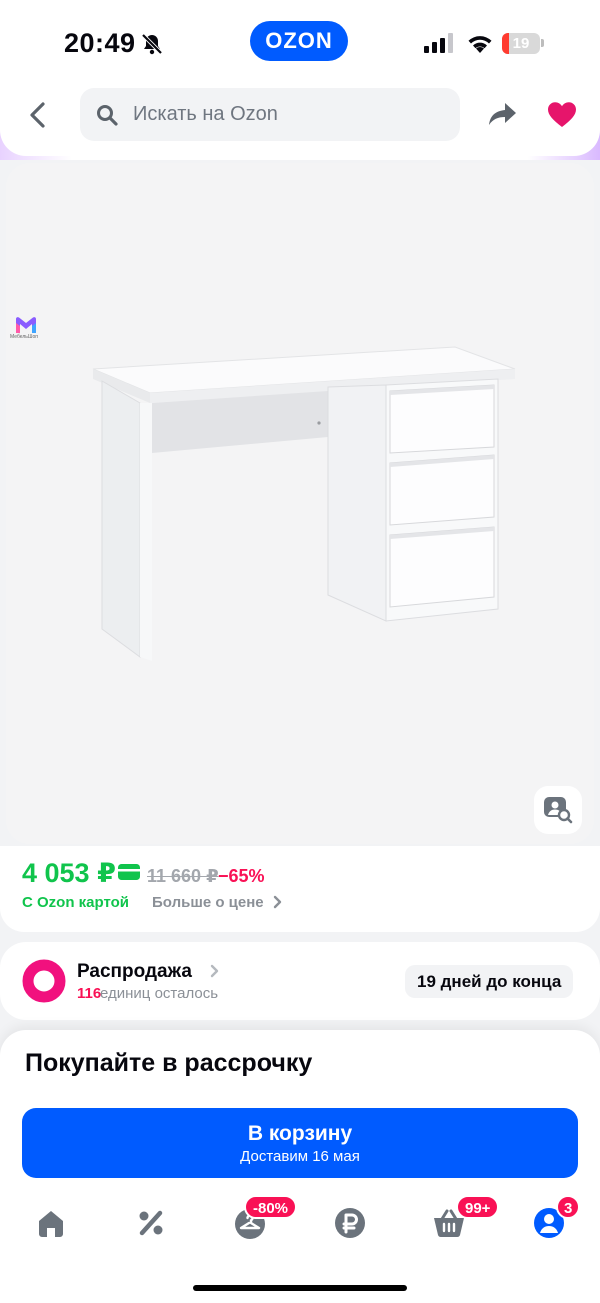 This screenshot has height=1303, width=600. Describe the element at coordinates (205, 114) in the screenshot. I see `search-placeholder: Искать на Ozon` at that location.